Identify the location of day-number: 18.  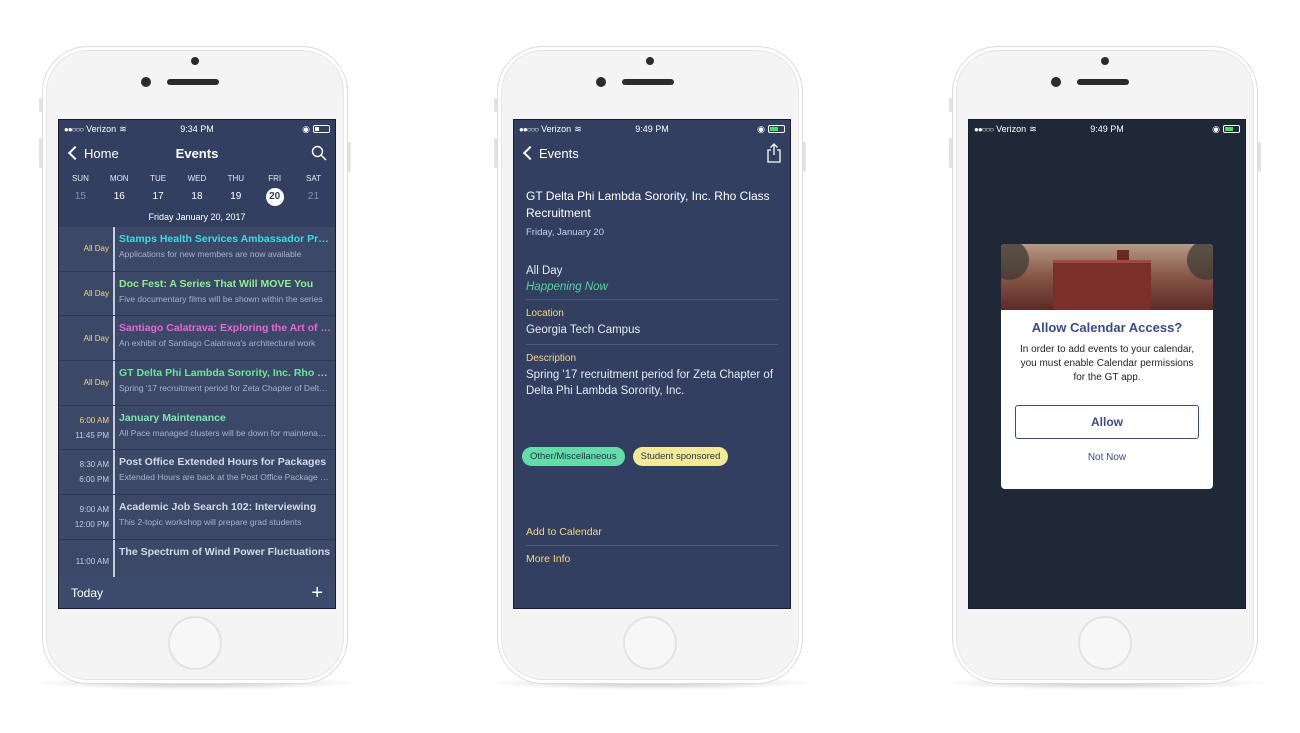
(197, 196).